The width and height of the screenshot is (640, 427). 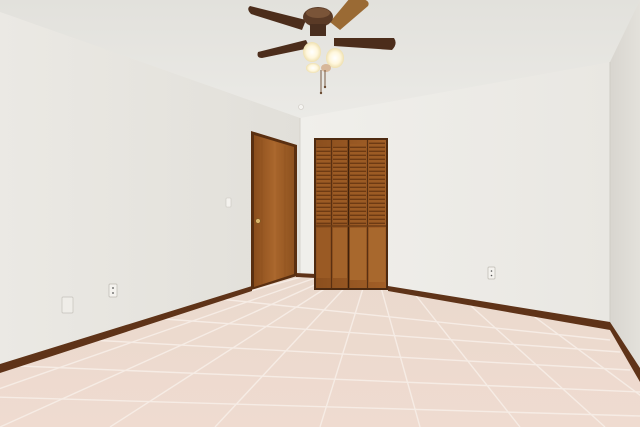 What do you see at coordinates (67, 305) in the screenshot?
I see `left-wall-outlet-low` at bounding box center [67, 305].